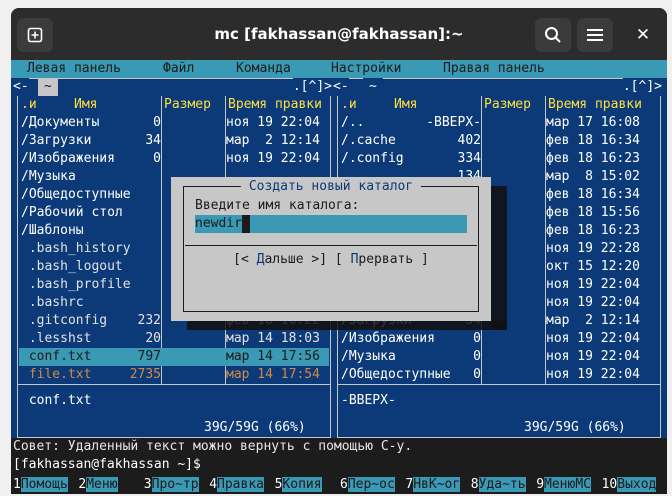  What do you see at coordinates (245, 224) in the screenshot?
I see `text-cursor` at bounding box center [245, 224].